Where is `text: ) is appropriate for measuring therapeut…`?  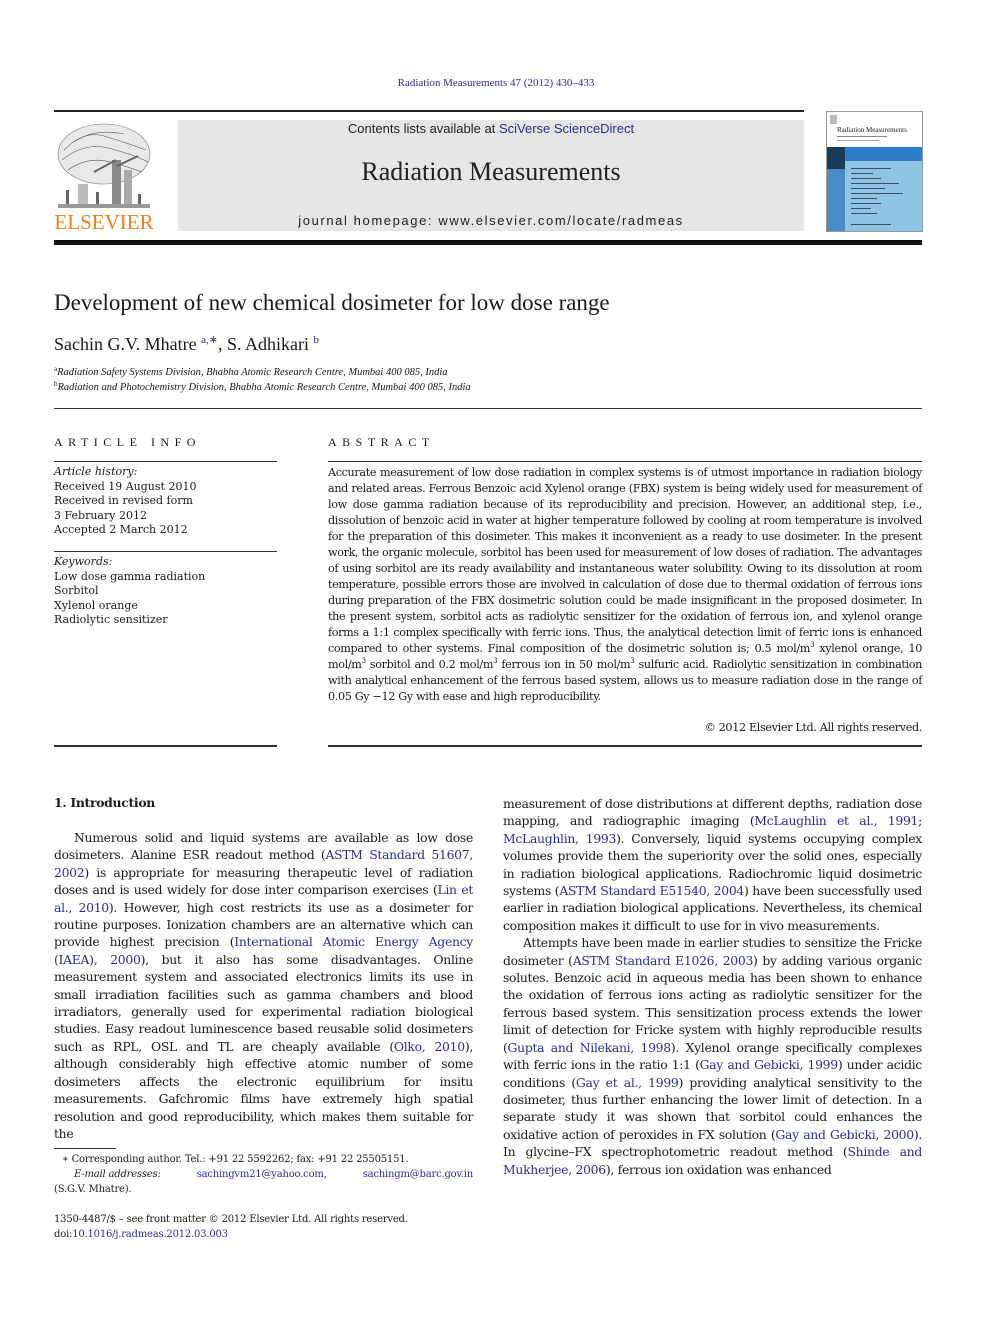
text: ) is appropriate for measuring therapeut… is located at coordinates (263, 881).